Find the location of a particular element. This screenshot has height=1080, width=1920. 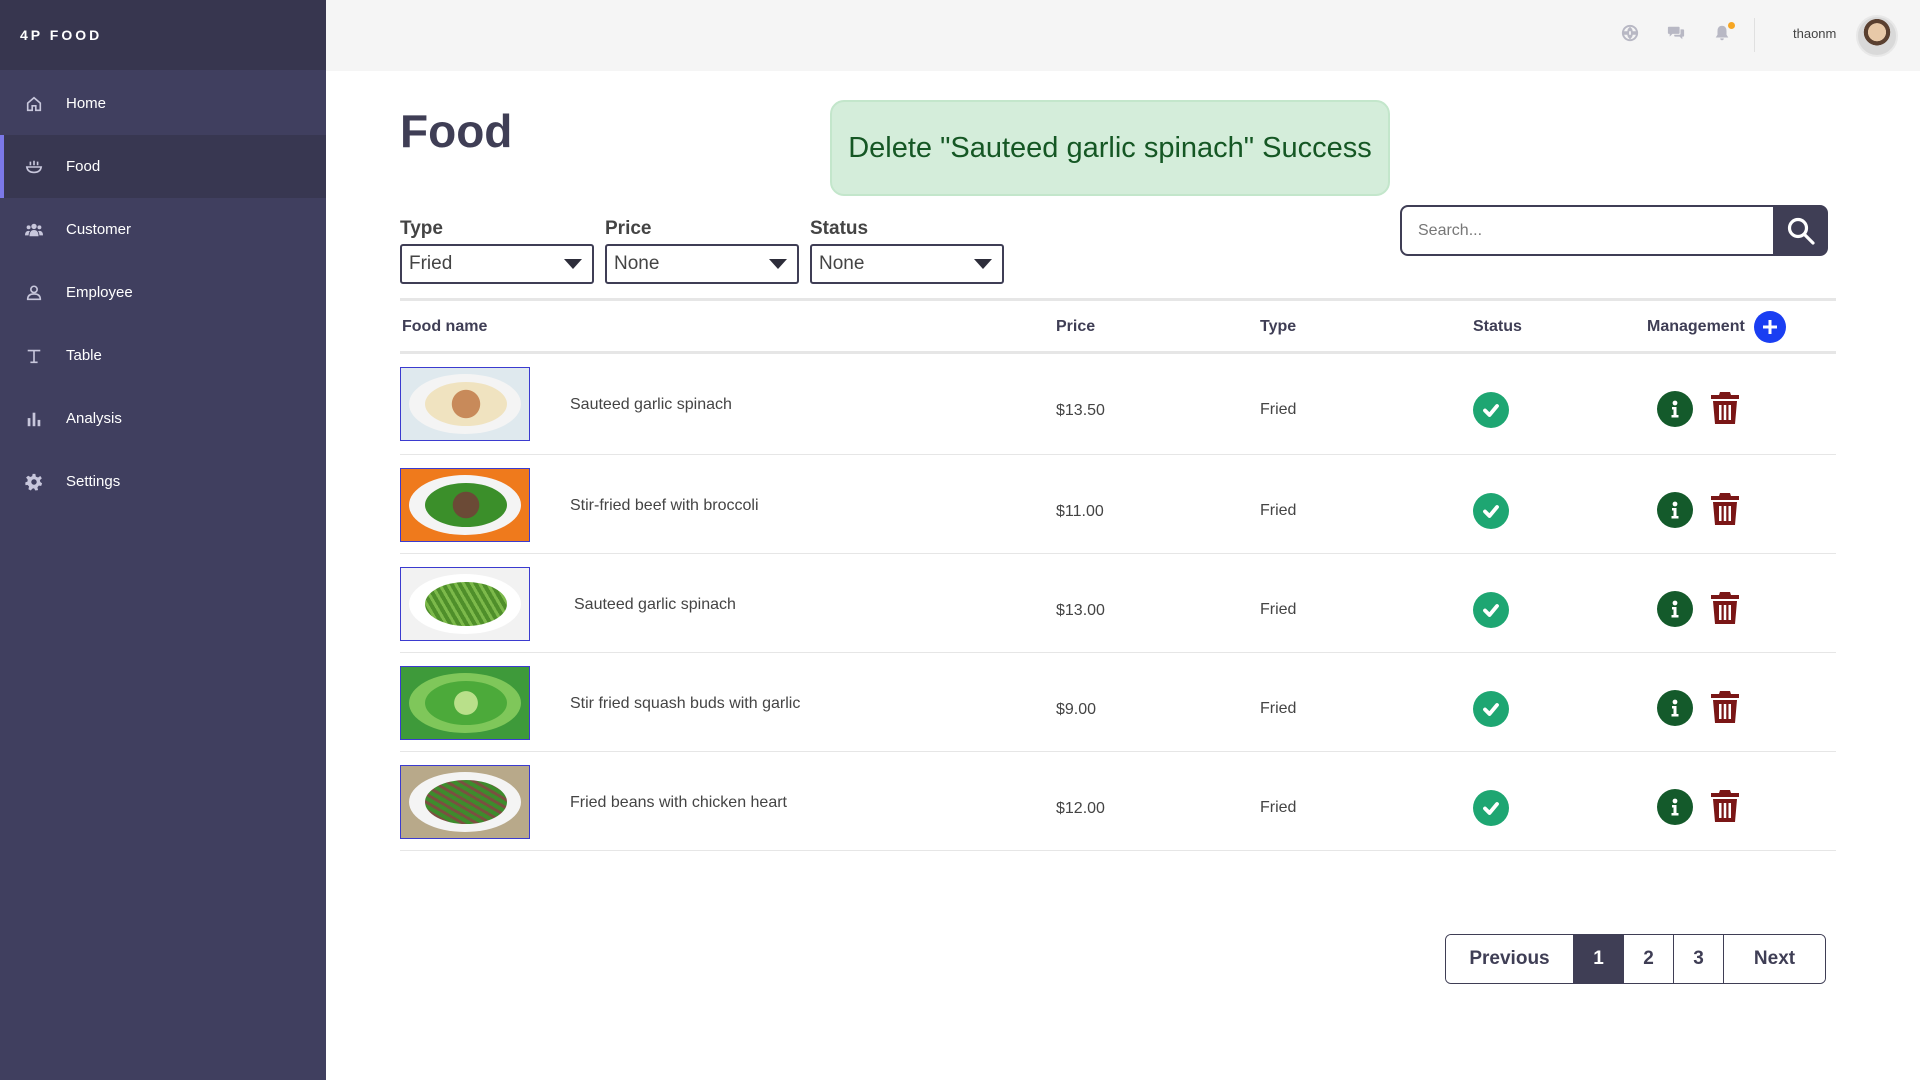

search-input is located at coordinates (1586, 230).